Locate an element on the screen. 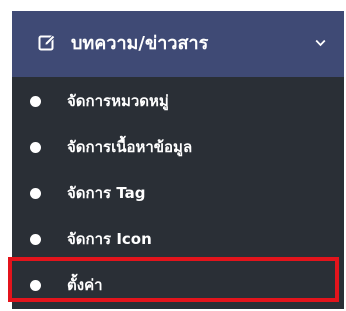 The height and width of the screenshot is (311, 346). submenu-item-manage-icon: จัดการ Icon is located at coordinates (178, 238).